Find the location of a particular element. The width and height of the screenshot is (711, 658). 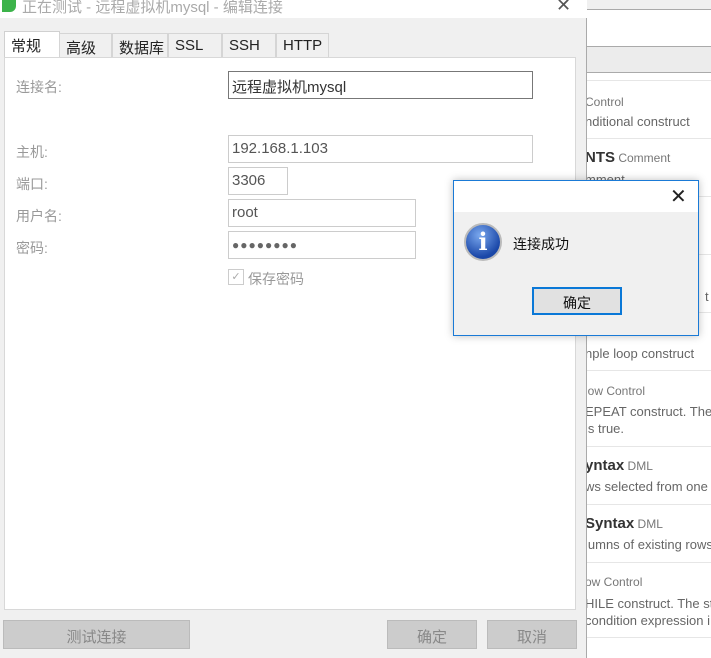

message-dialog: ✕ i 连接成功 确定 is located at coordinates (576, 258).